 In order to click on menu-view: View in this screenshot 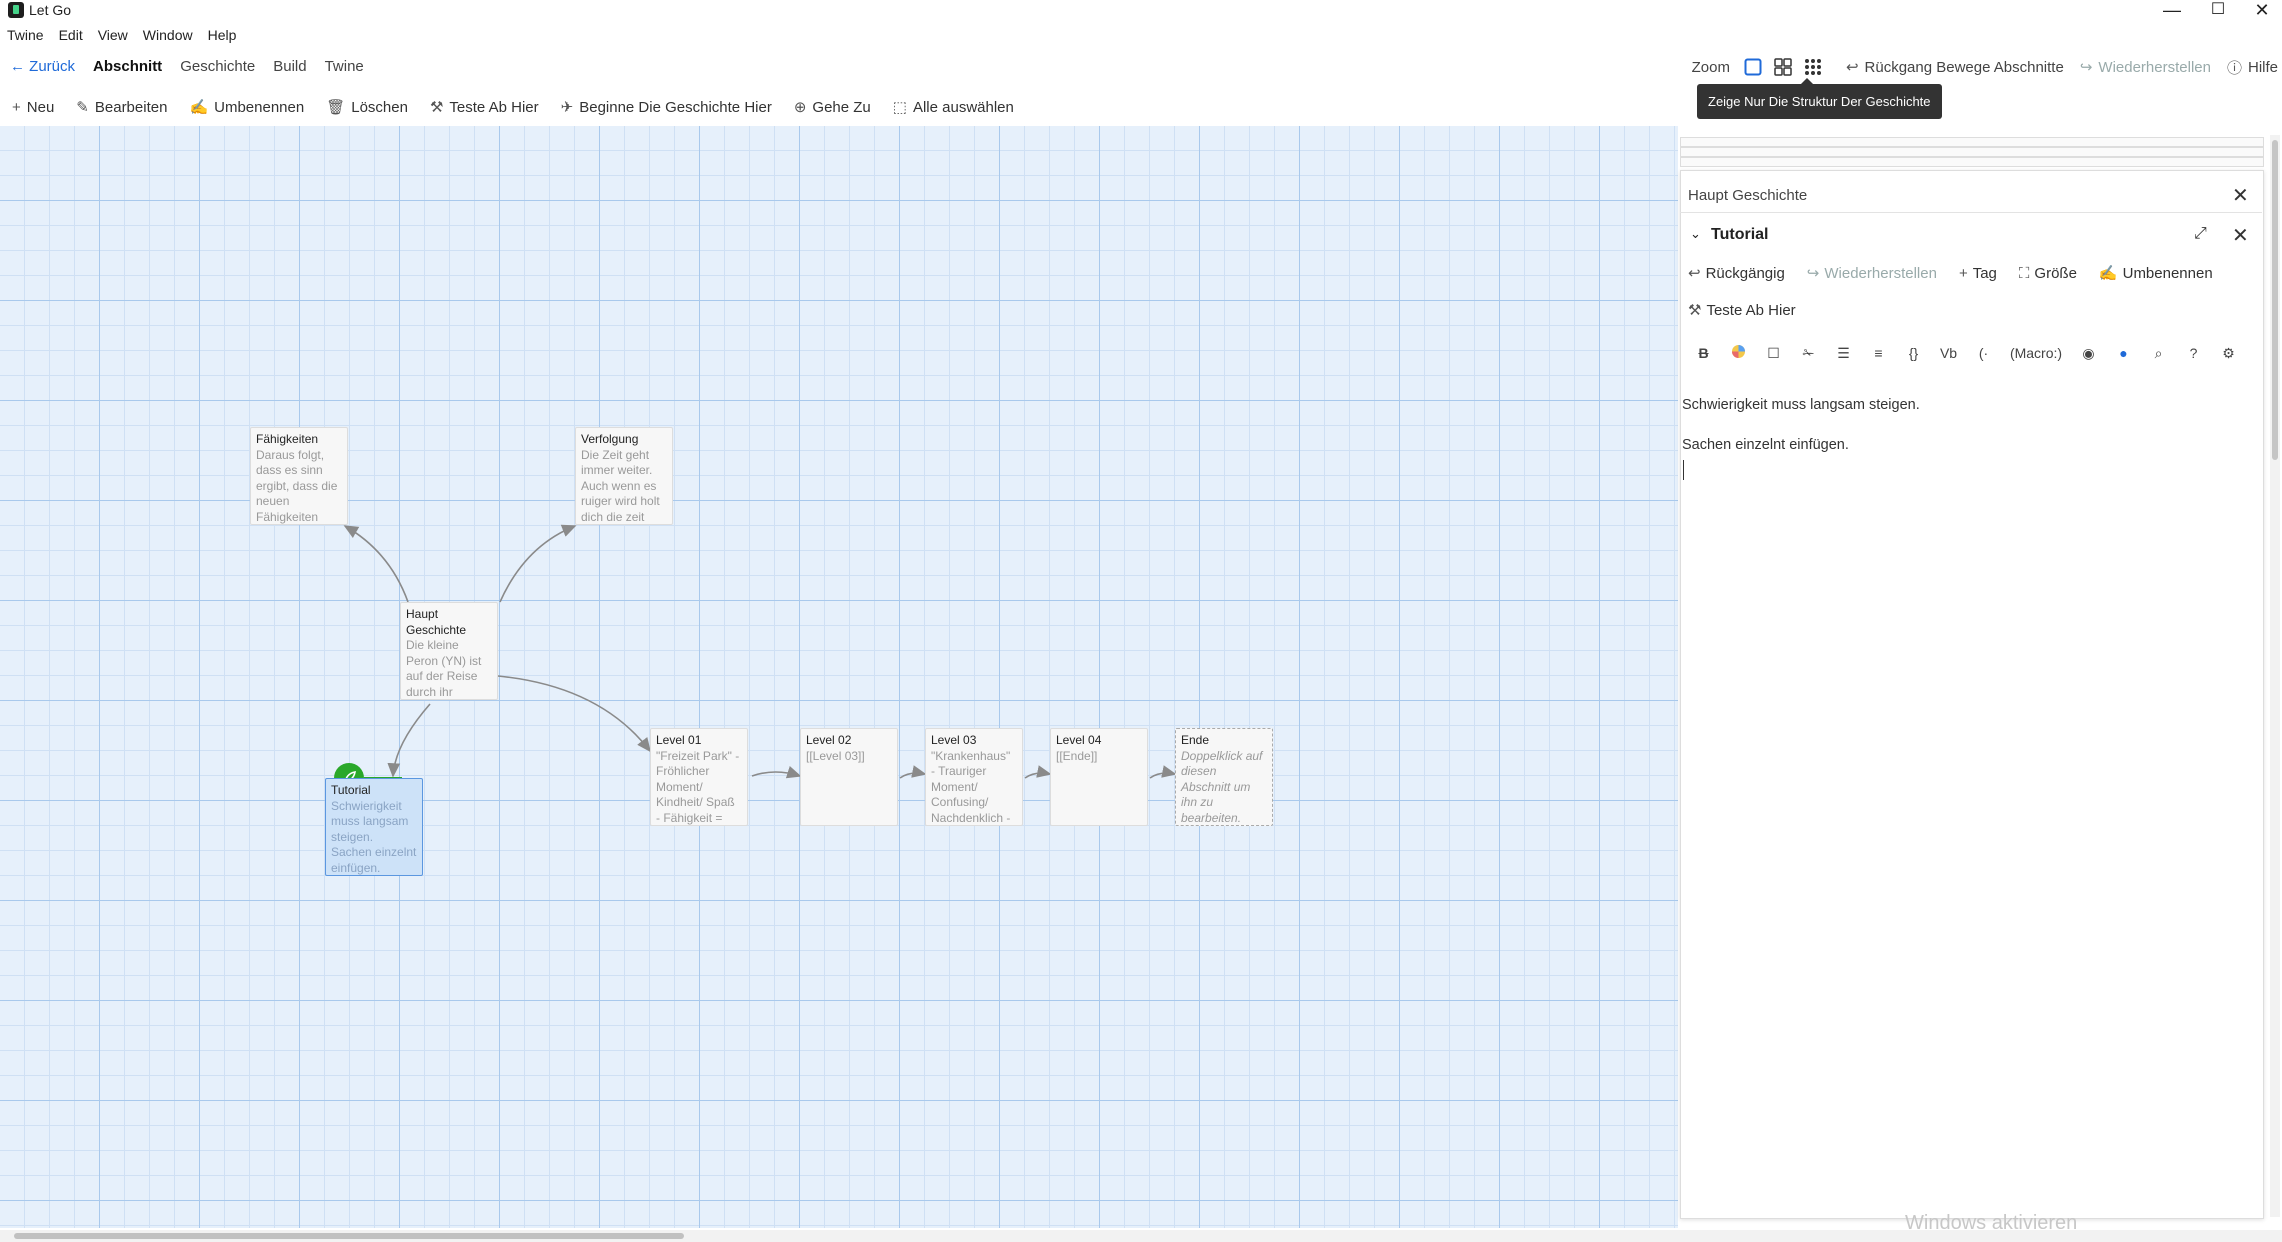, I will do `click(113, 35)`.